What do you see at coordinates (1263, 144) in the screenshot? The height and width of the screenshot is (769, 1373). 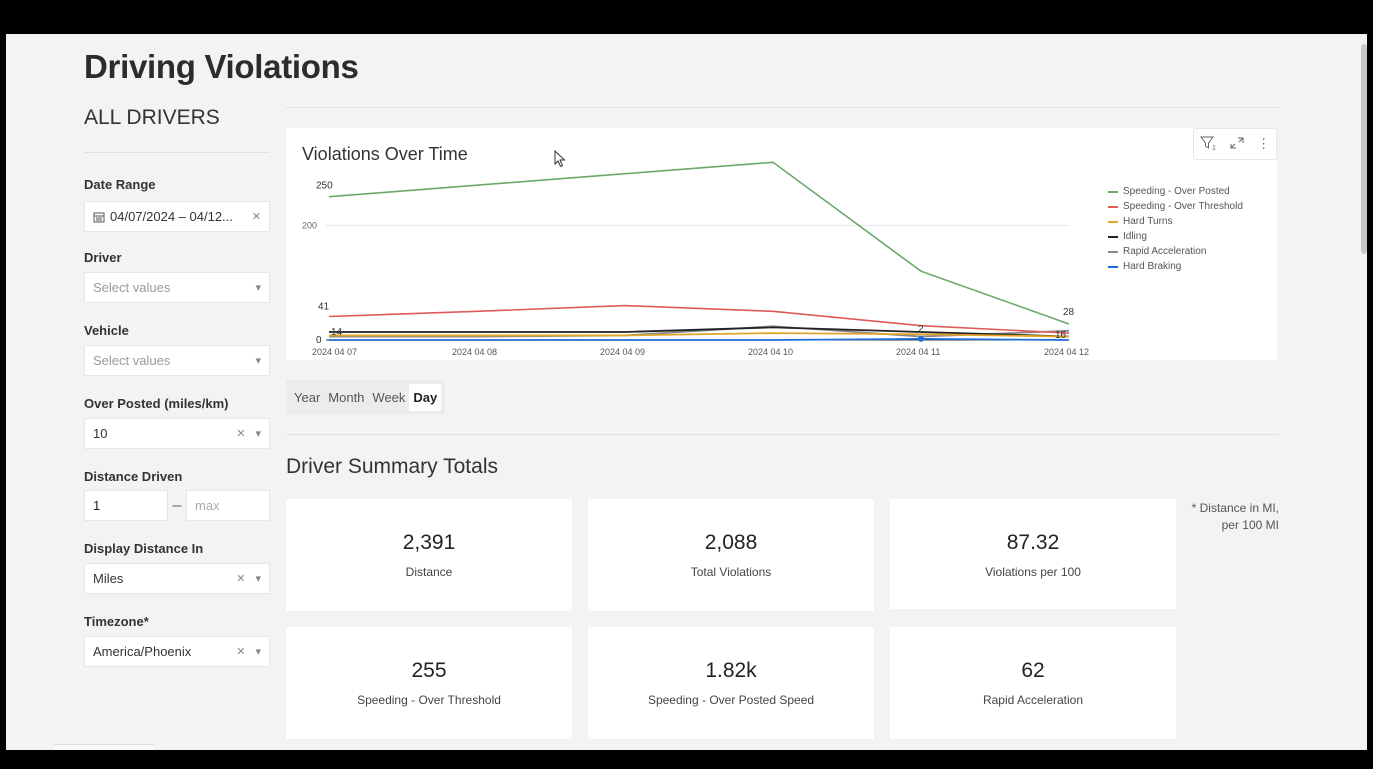 I see `more-options-icon: ⋮` at bounding box center [1263, 144].